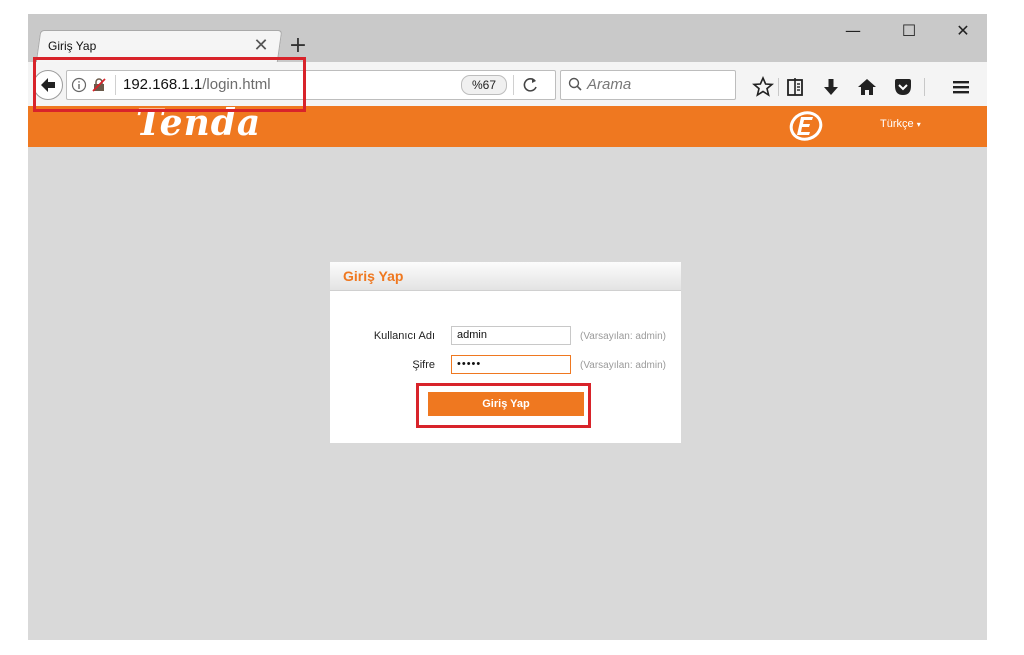 The image size is (1024, 655). I want to click on home-icon, so click(867, 87).